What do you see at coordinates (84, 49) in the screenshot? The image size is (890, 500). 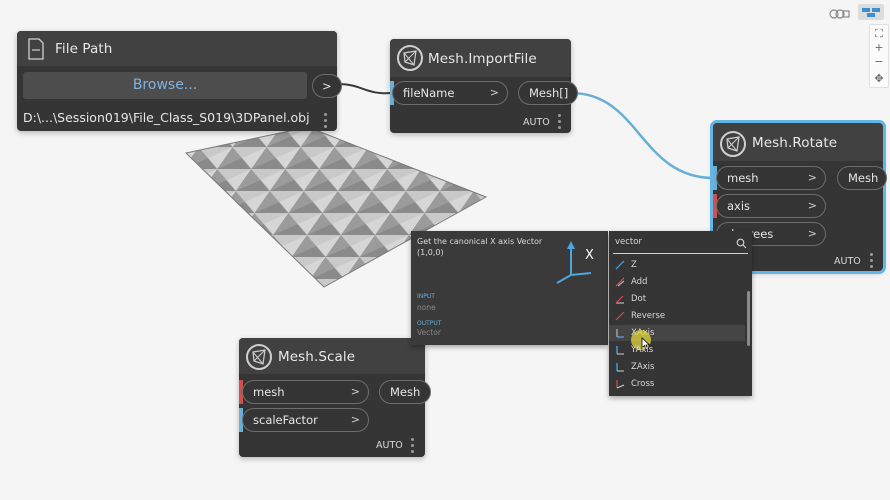 I see `node-title: File Path` at bounding box center [84, 49].